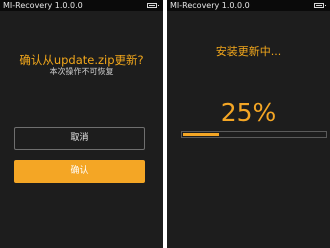  Describe the element at coordinates (79, 171) in the screenshot. I see `confirm-button: 确认` at that location.